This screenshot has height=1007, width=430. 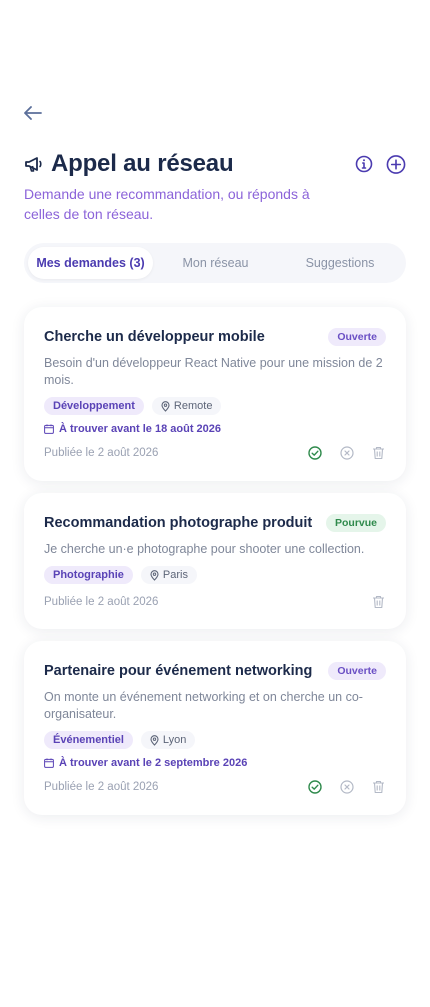 I want to click on location-tag: Lyon, so click(x=168, y=740).